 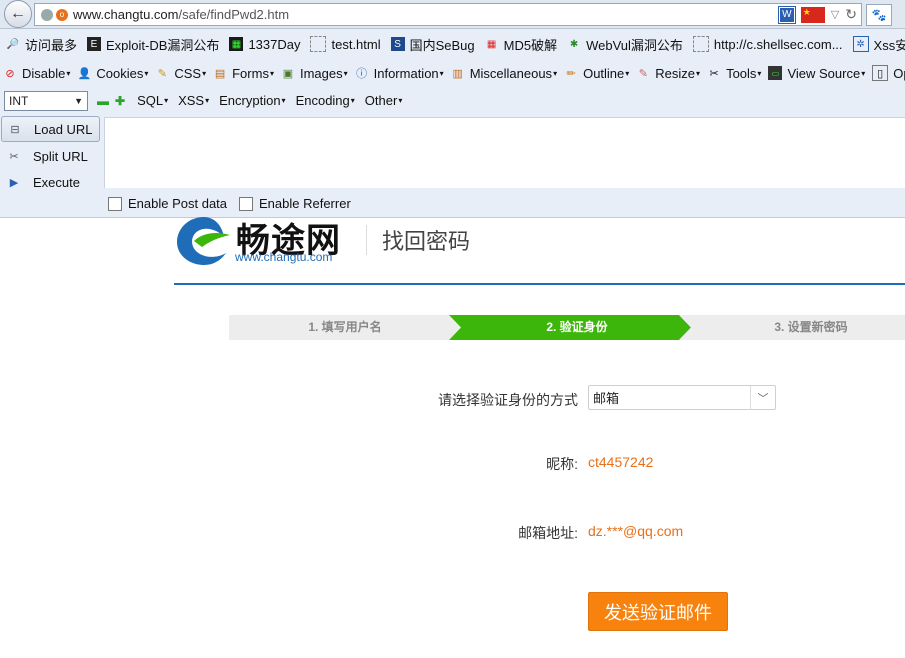 I want to click on step-2-label: 2. 验证身份, so click(x=577, y=327).